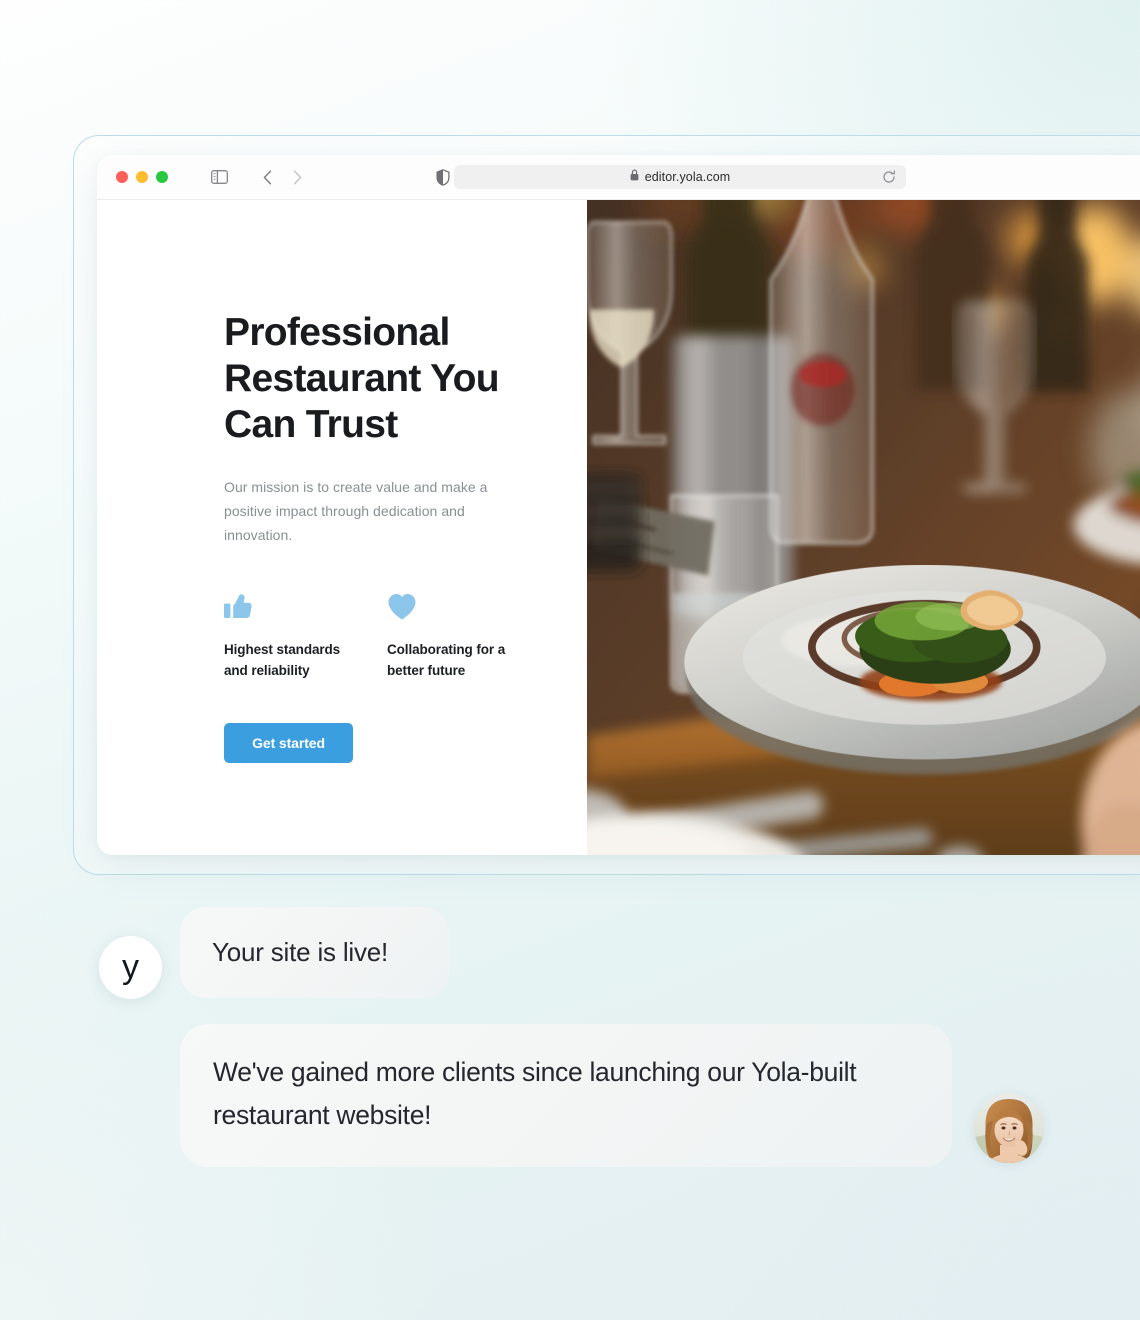 Image resolution: width=1140 pixels, height=1320 pixels. I want to click on url-text: editor.yola.com, so click(687, 177).